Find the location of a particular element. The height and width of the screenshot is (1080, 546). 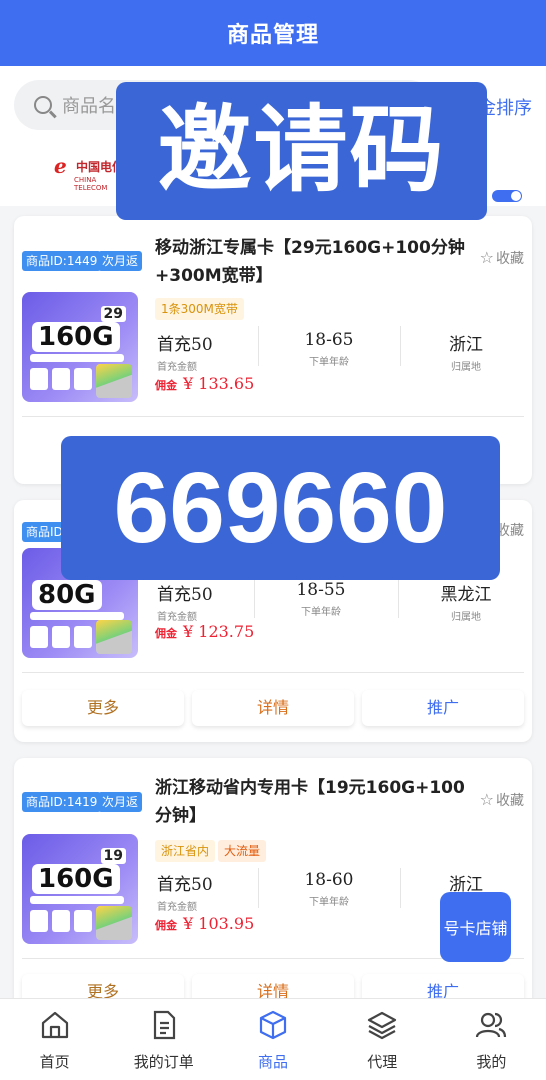

bottom-tab-bar: 首页 我的订单 商品 代理 我的 is located at coordinates (273, 1039).